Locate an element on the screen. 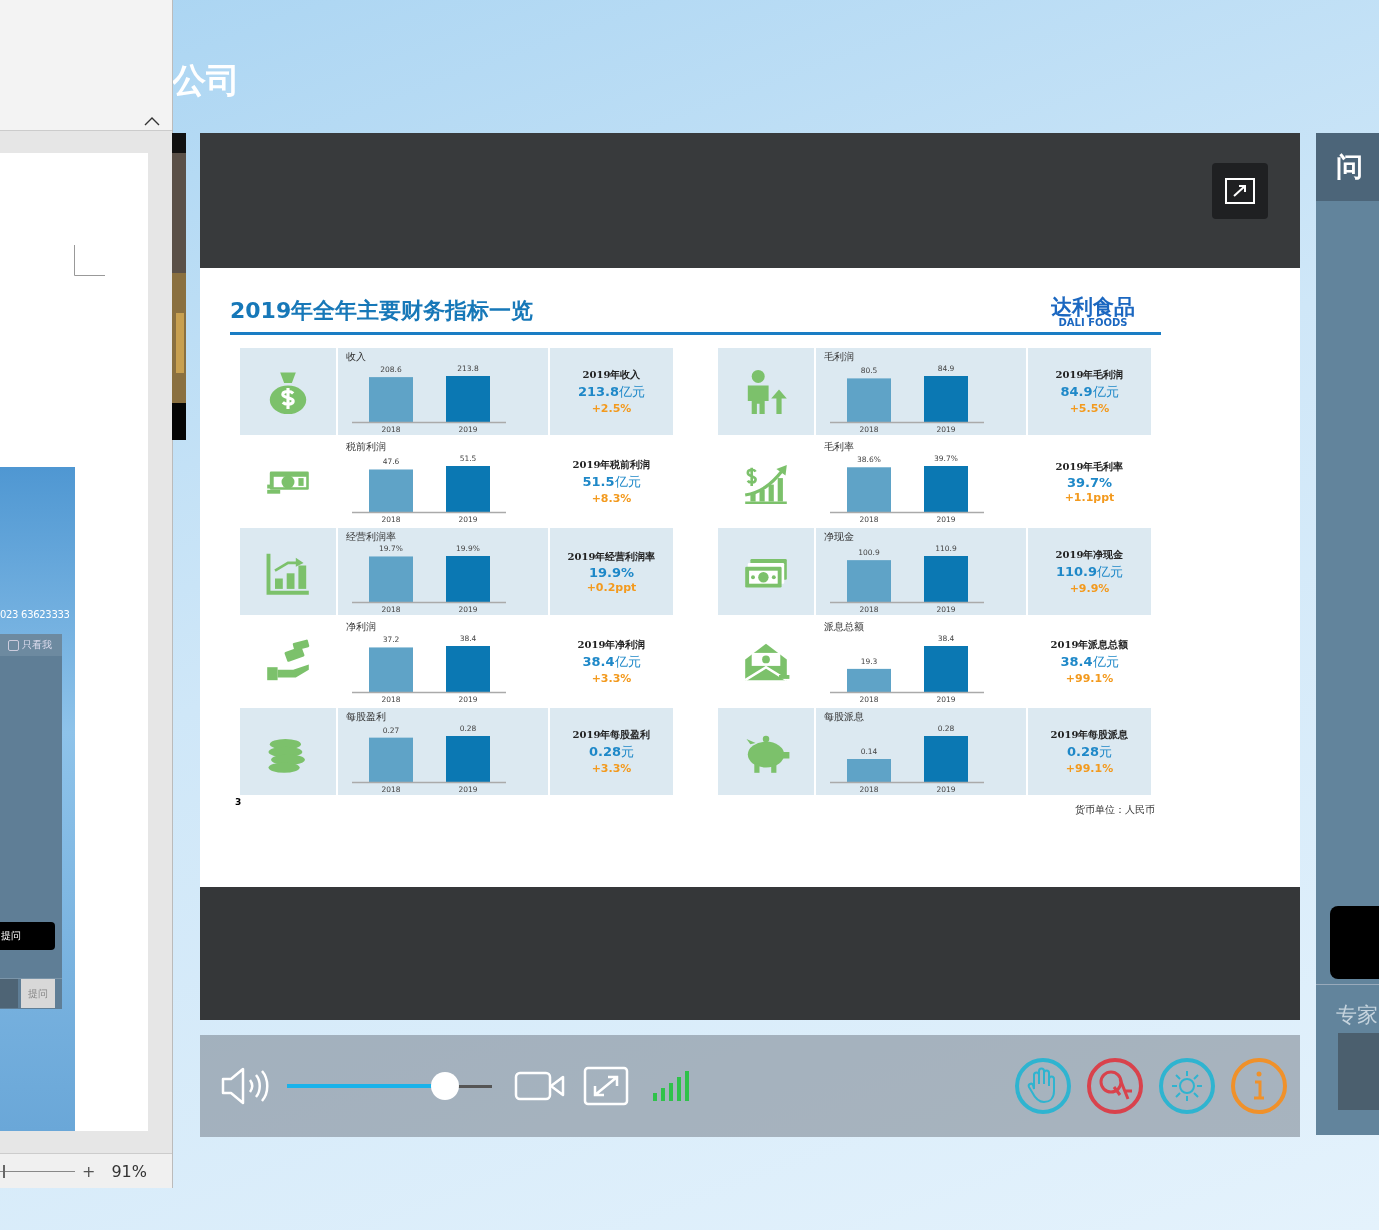 The image size is (1379, 1230). phone-number: 023 63623333 is located at coordinates (35, 614).